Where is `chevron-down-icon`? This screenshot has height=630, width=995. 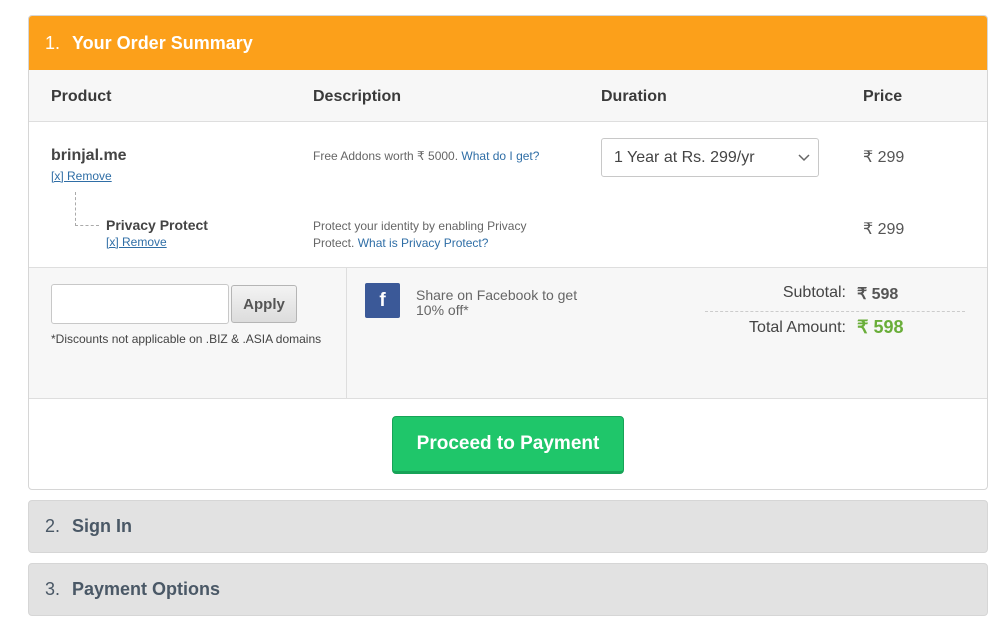
chevron-down-icon is located at coordinates (804, 158).